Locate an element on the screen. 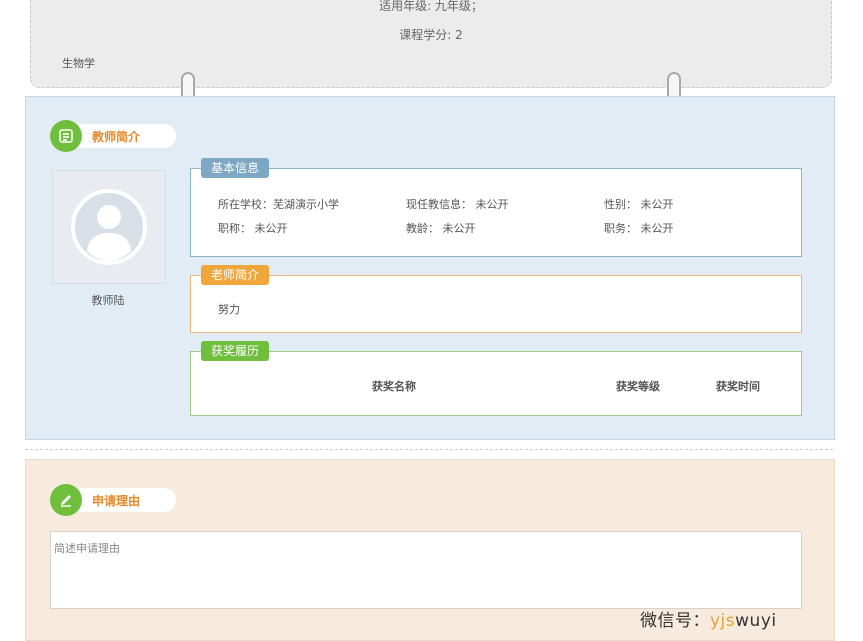 The width and height of the screenshot is (863, 641). teacher-intro-tab: 老师简介 is located at coordinates (235, 275).